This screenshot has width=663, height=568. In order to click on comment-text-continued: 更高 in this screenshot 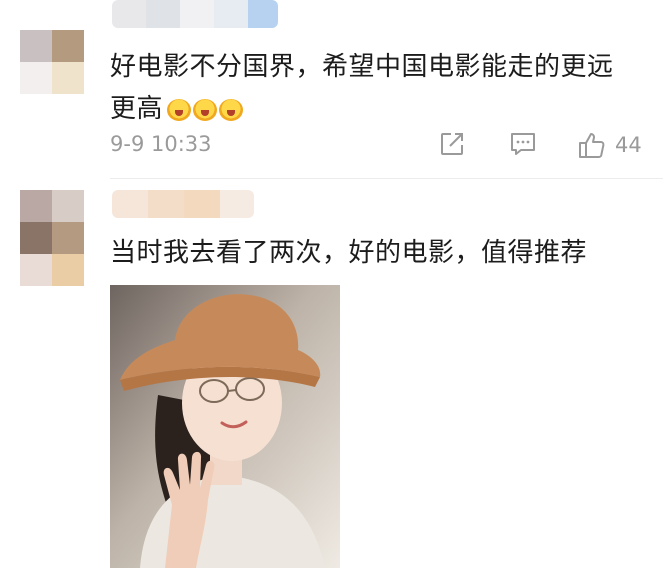, I will do `click(137, 109)`.